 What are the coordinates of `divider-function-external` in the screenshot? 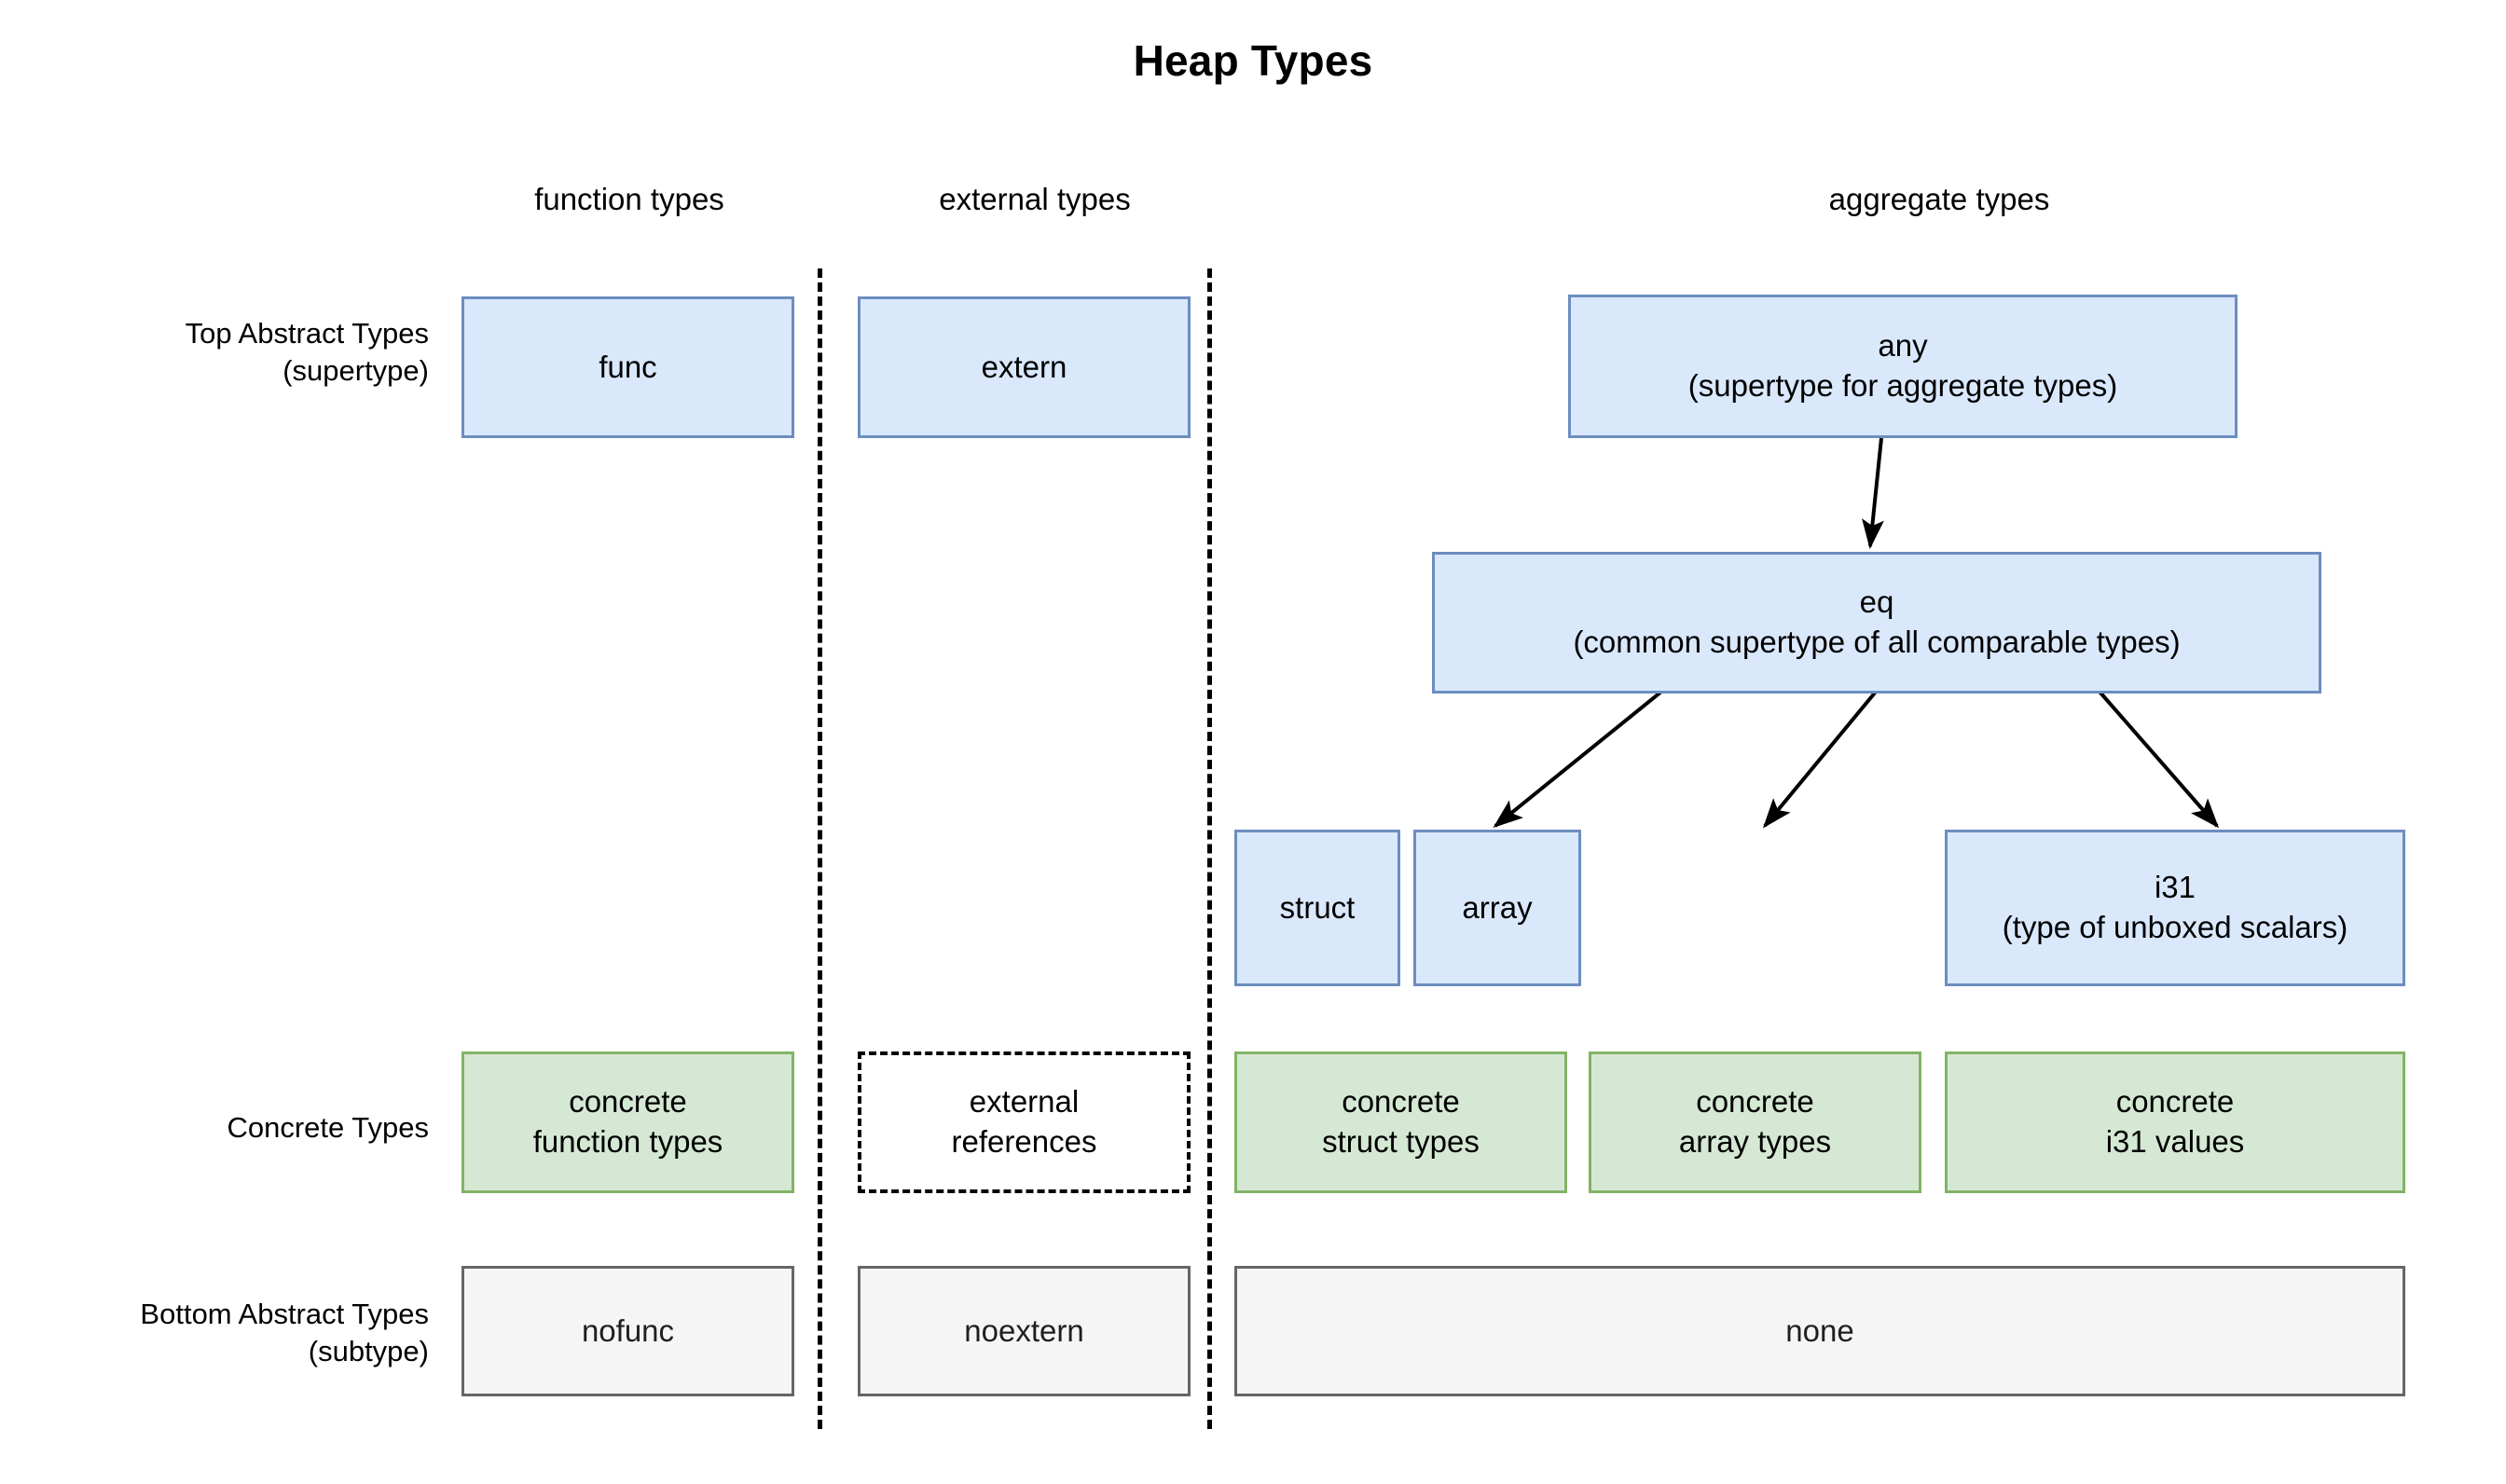 It's located at (820, 848).